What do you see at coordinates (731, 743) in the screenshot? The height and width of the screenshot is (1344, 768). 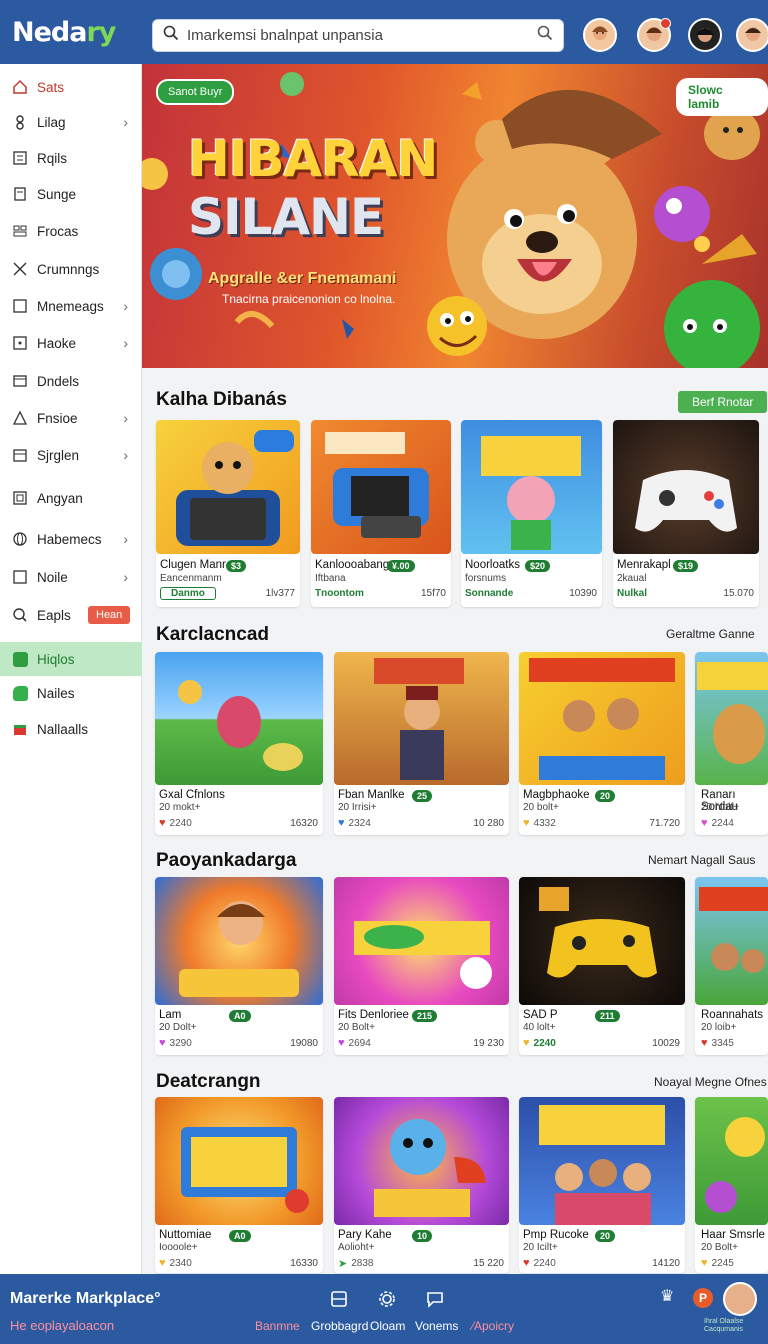 I see `game-card: Ranarı Sordau 20 hloif+ ♥ 2244` at bounding box center [731, 743].